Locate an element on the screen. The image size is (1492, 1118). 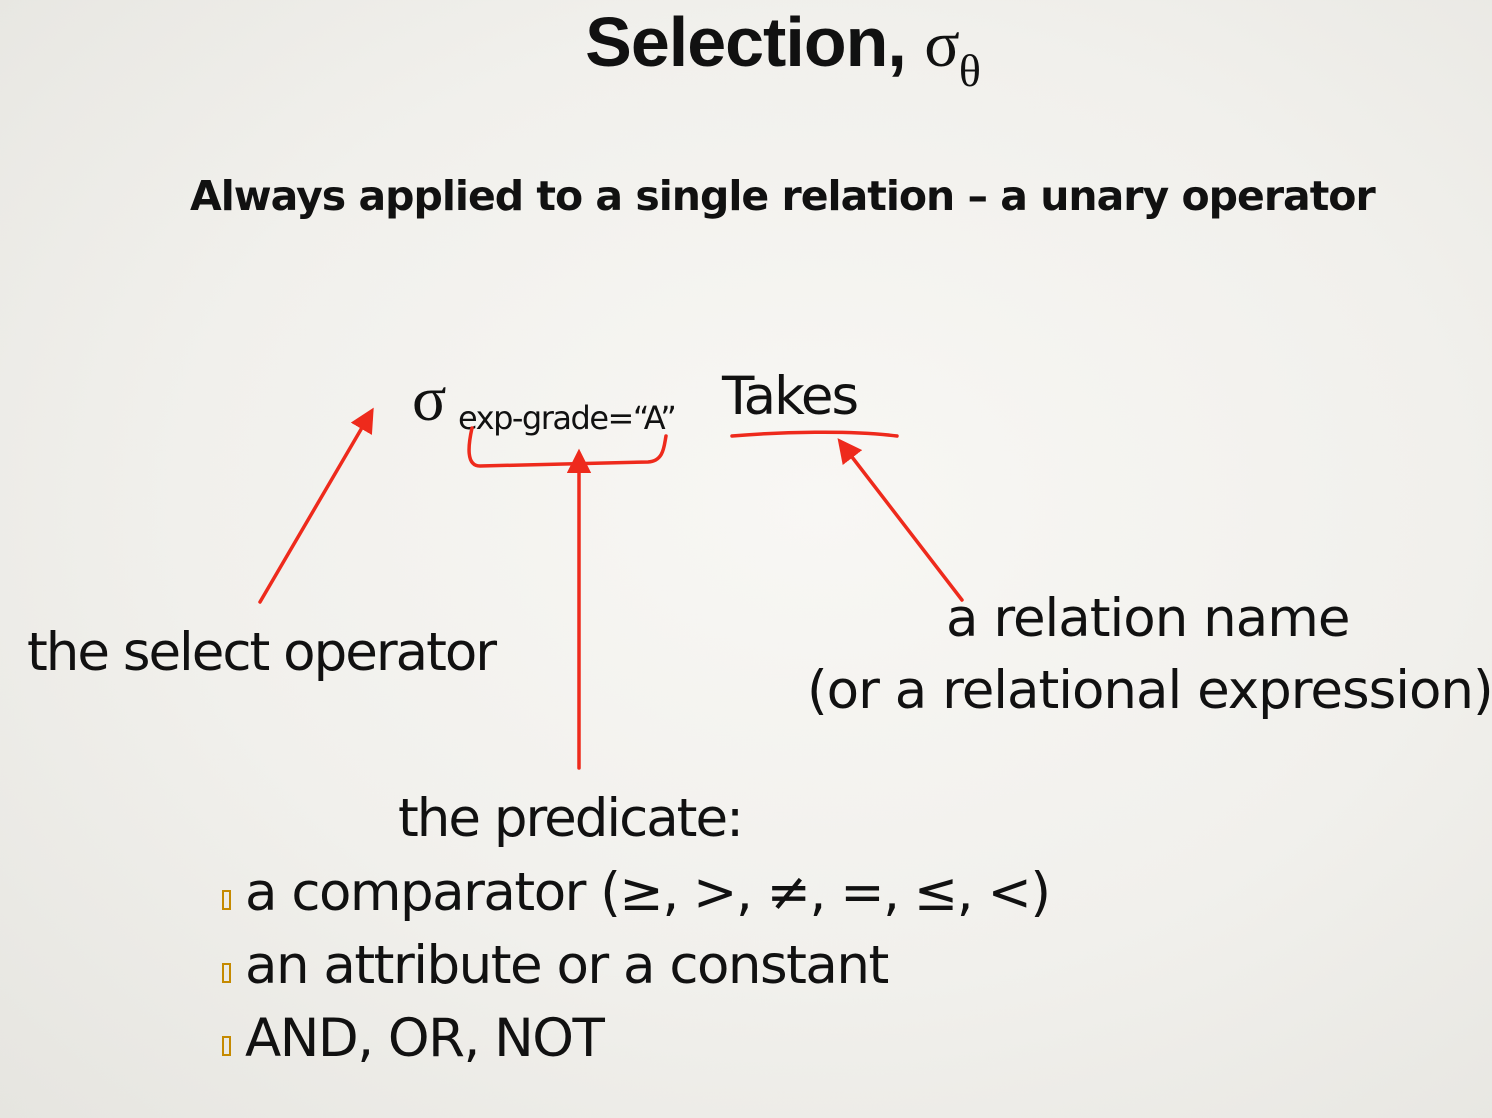
select-operator-arrow is located at coordinates (316, 505).